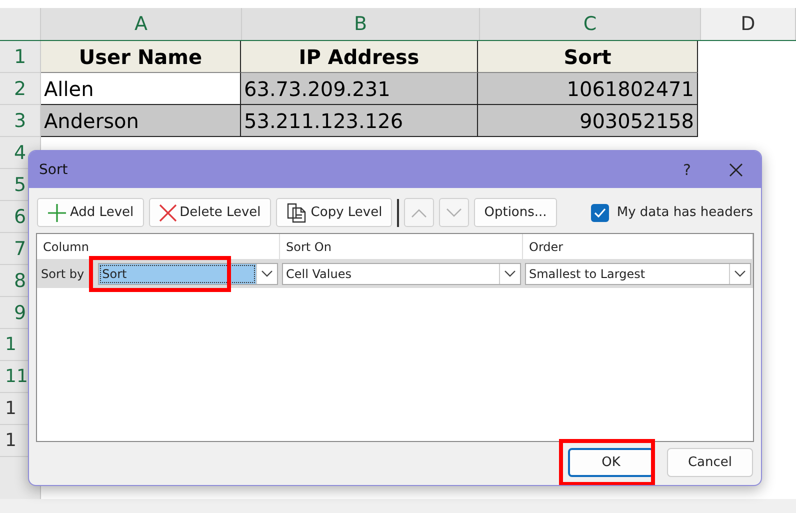  I want to click on close-icon, so click(736, 169).